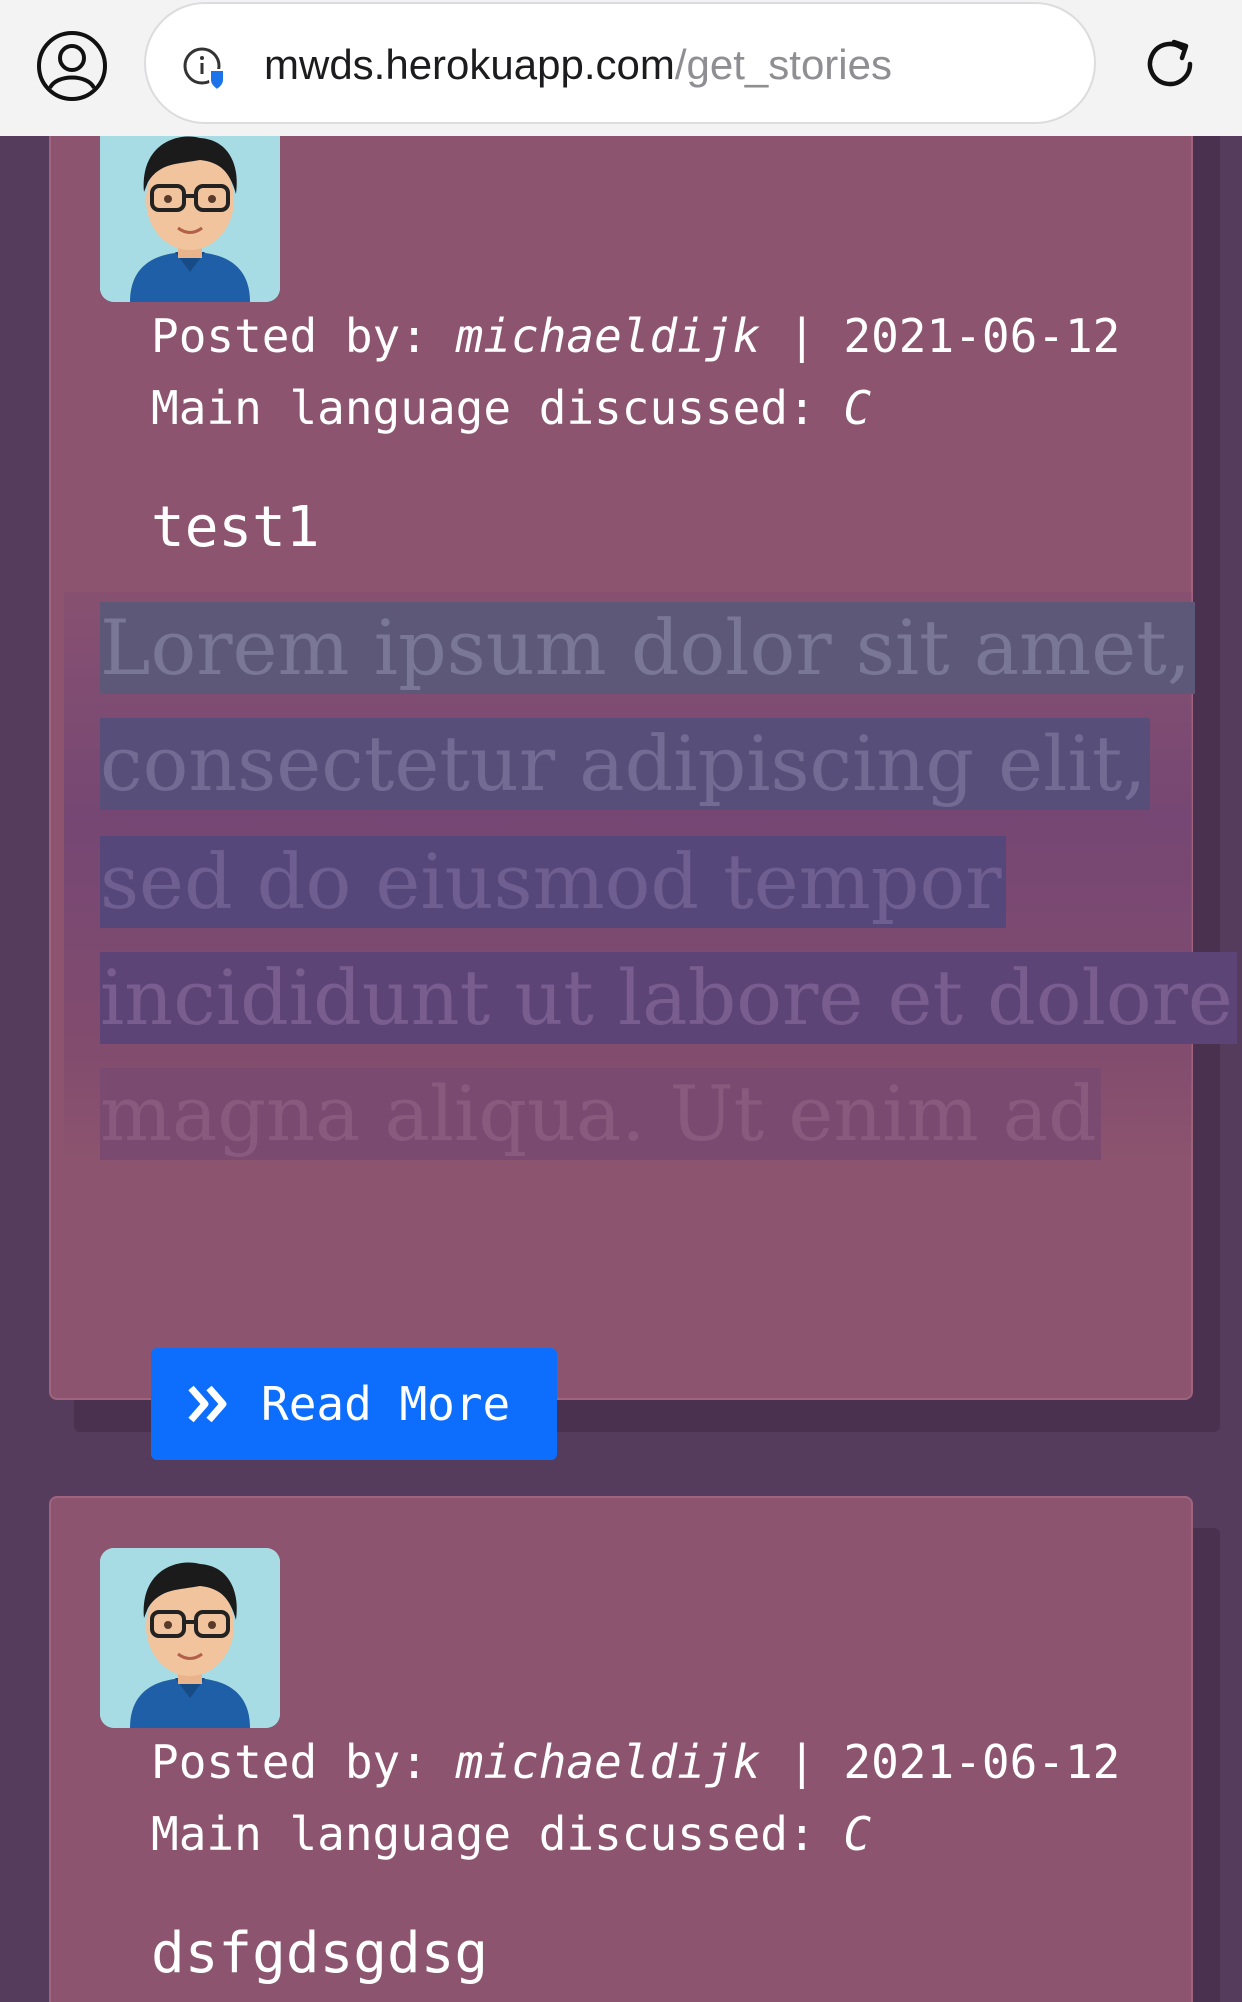  What do you see at coordinates (205, 69) in the screenshot?
I see `site-info-icon` at bounding box center [205, 69].